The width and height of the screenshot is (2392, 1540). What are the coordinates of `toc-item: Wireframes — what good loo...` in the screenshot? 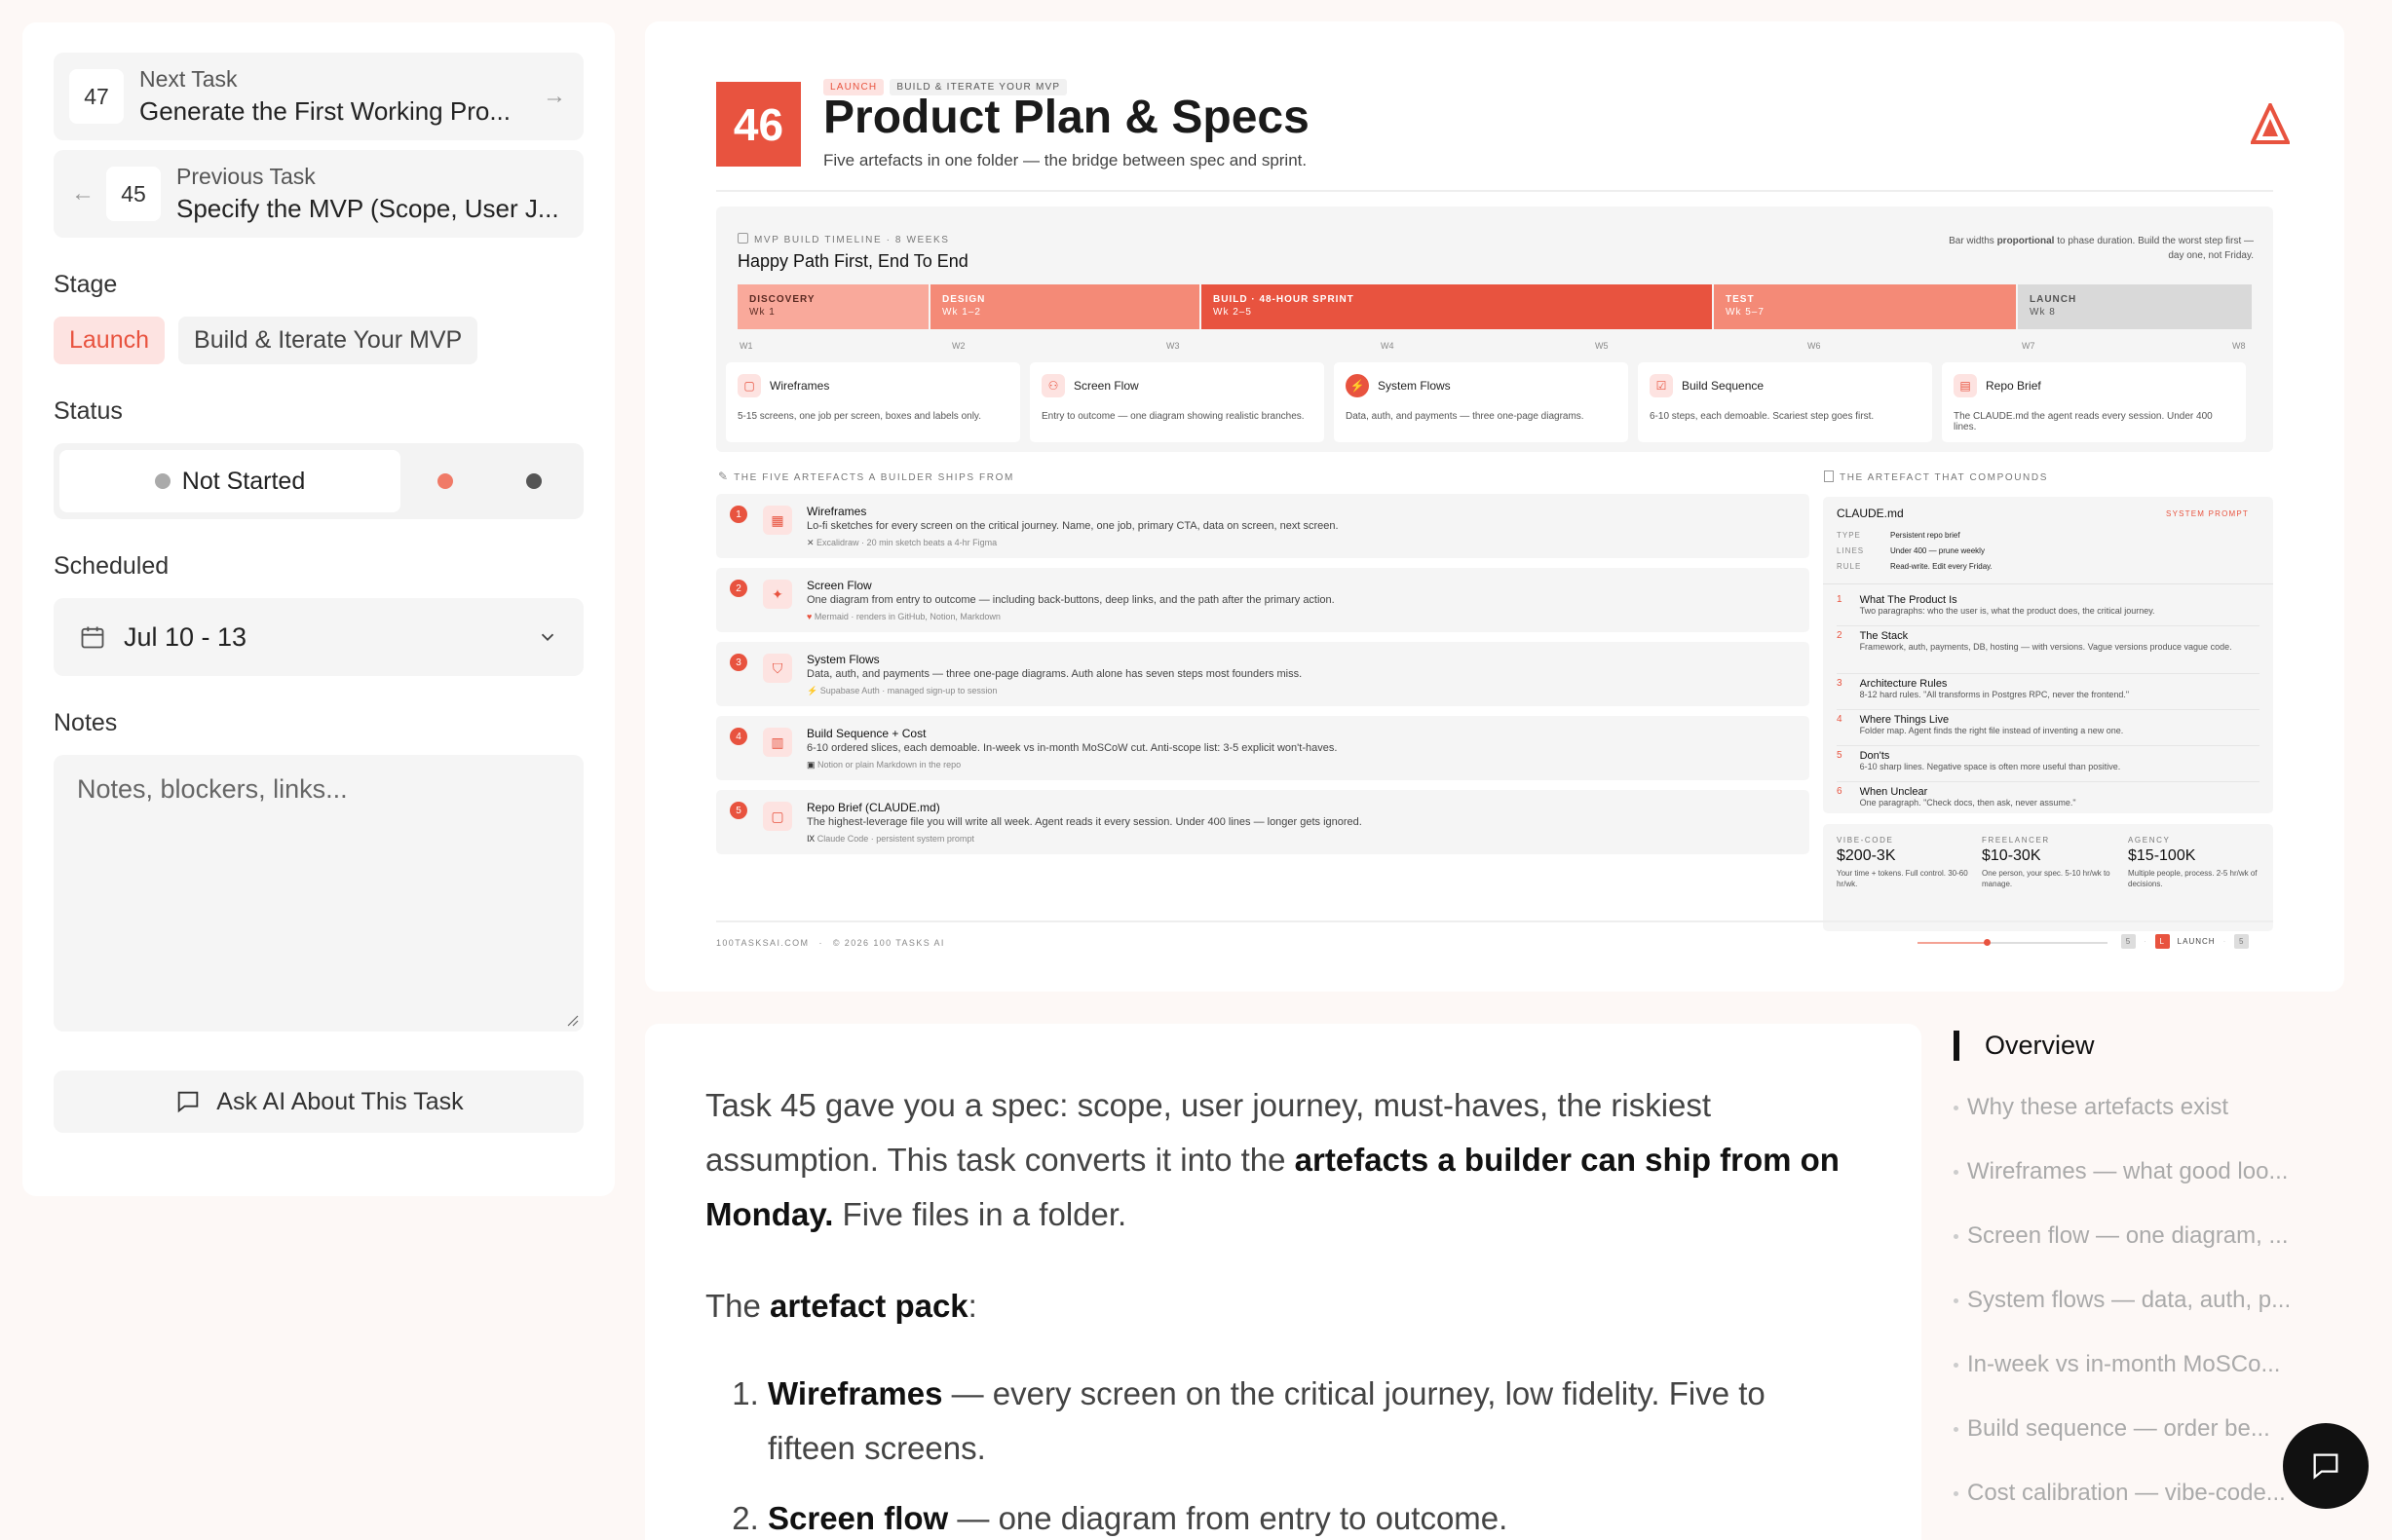 It's located at (2158, 1171).